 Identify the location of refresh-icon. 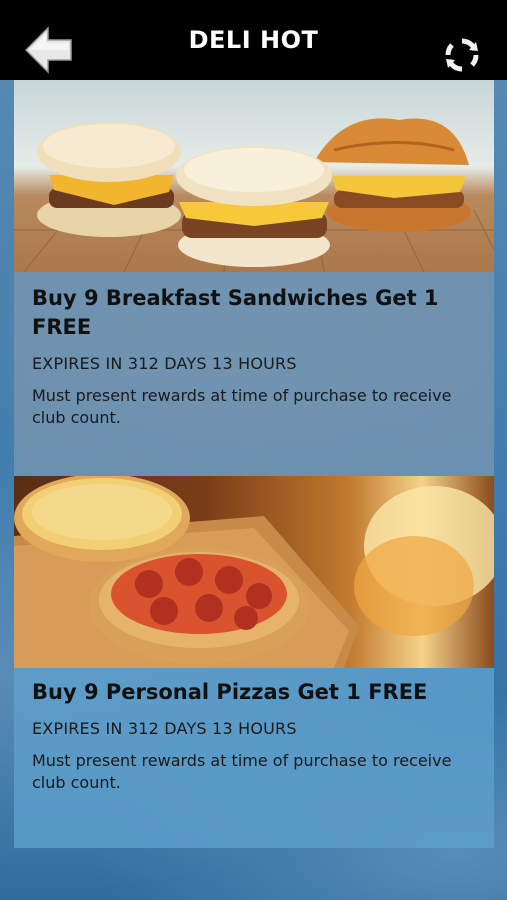
(462, 55).